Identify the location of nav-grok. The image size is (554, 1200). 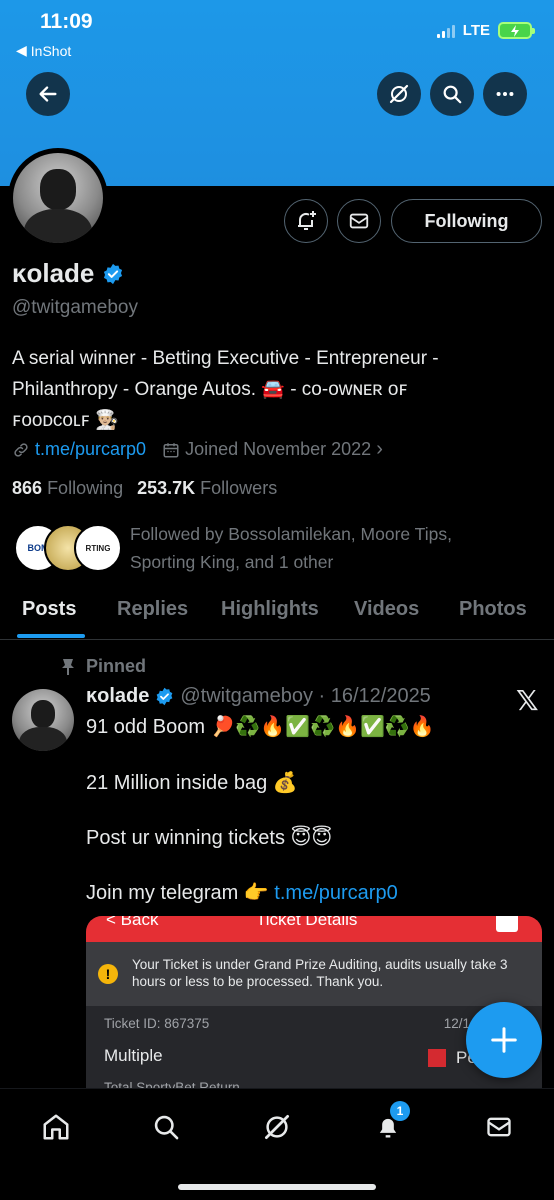
(277, 1127).